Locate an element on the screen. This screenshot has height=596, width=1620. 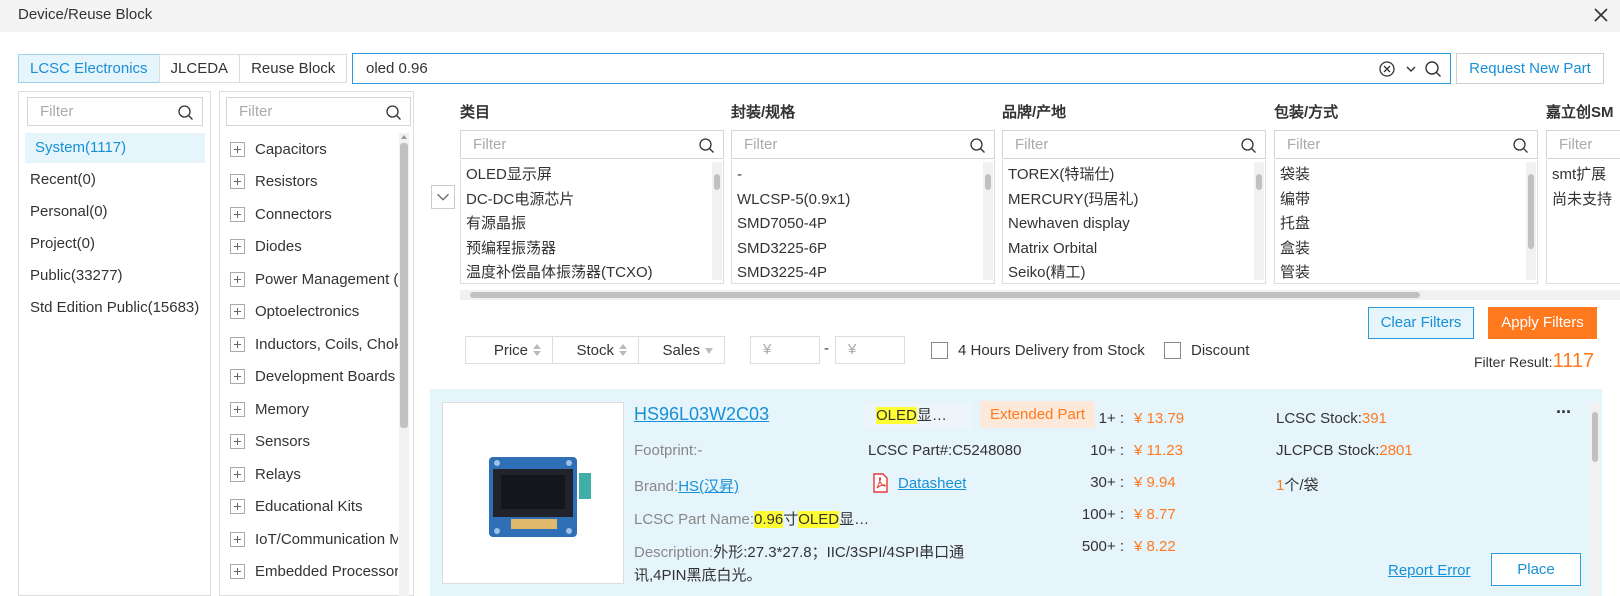
price-min-input: ¥ is located at coordinates (785, 350).